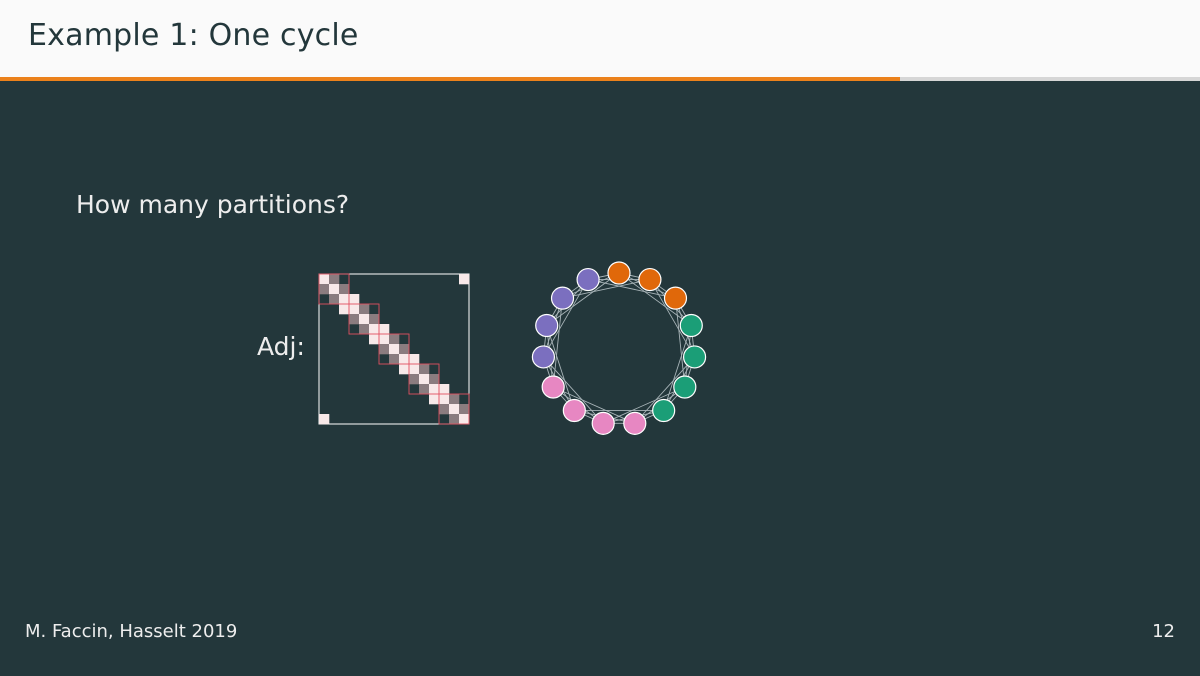  I want to click on page-number: 12, so click(1163, 631).